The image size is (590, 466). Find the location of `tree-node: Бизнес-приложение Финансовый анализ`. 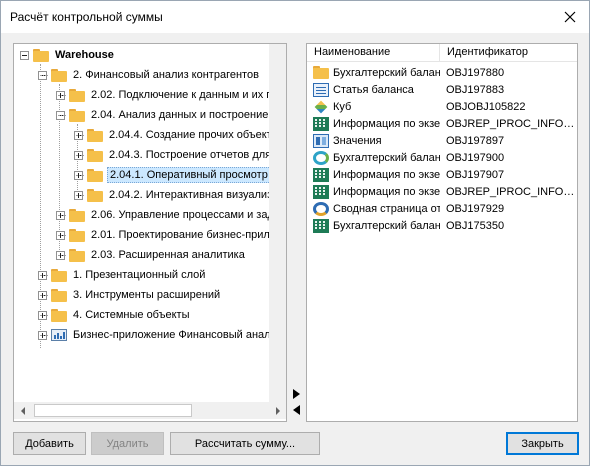

tree-node: Бизнес-приложение Финансовый анализ is located at coordinates (161, 335).